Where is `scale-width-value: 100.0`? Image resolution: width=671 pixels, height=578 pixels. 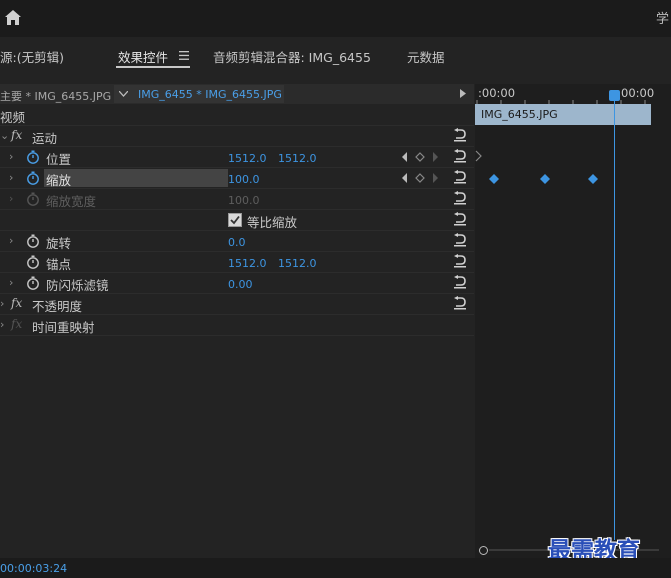 scale-width-value: 100.0 is located at coordinates (244, 200).